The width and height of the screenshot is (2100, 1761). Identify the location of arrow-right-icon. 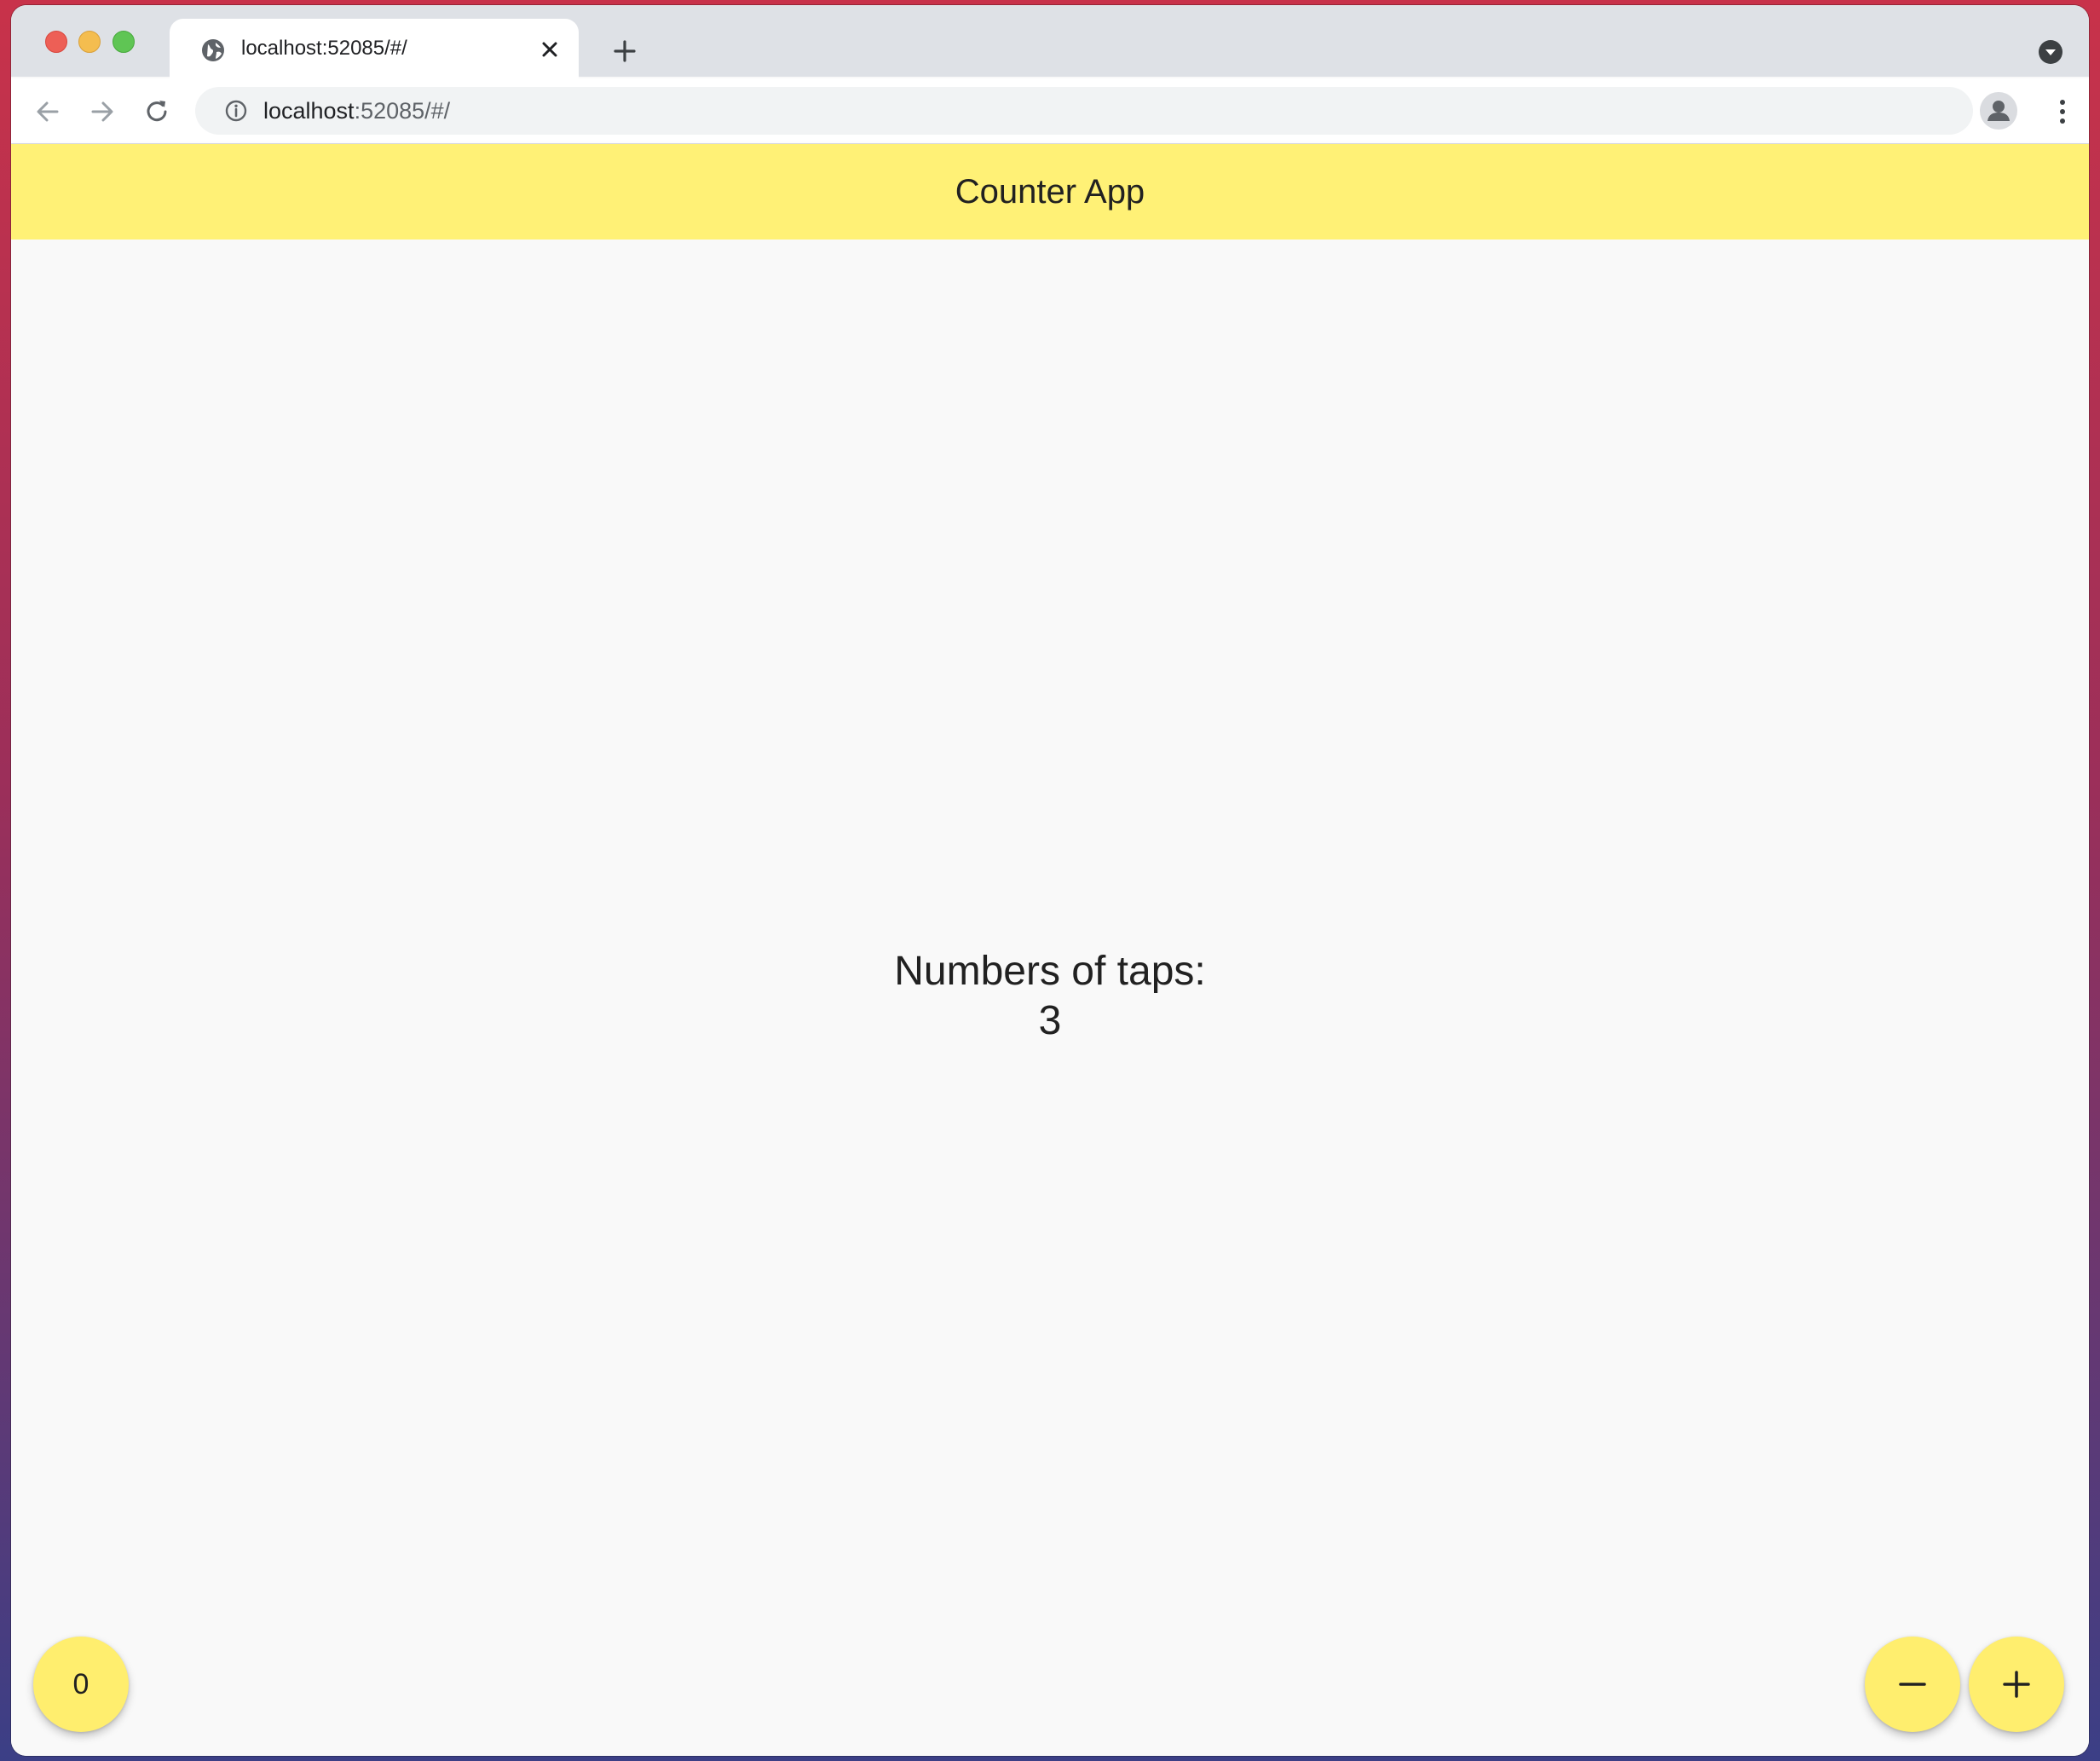
(102, 112).